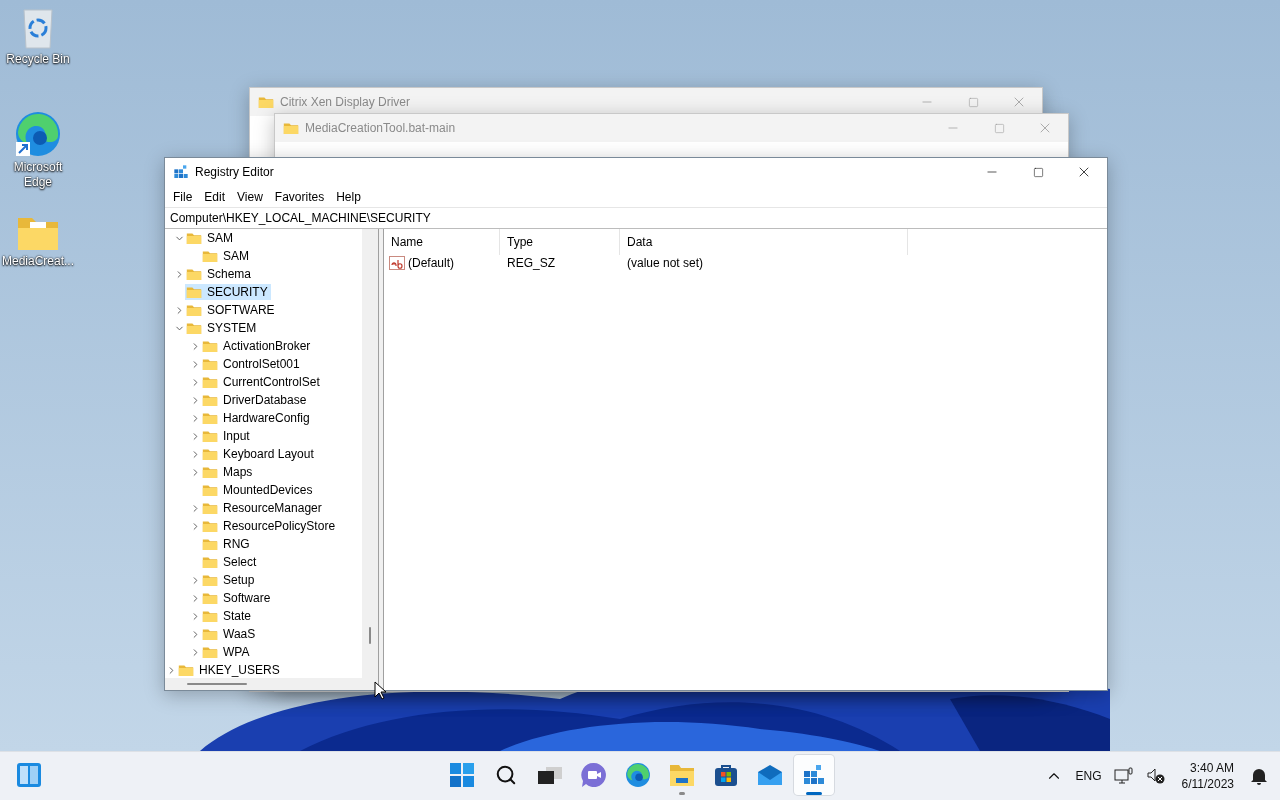 This screenshot has width=1280, height=800. What do you see at coordinates (397, 263) in the screenshot?
I see `string-value-icon` at bounding box center [397, 263].